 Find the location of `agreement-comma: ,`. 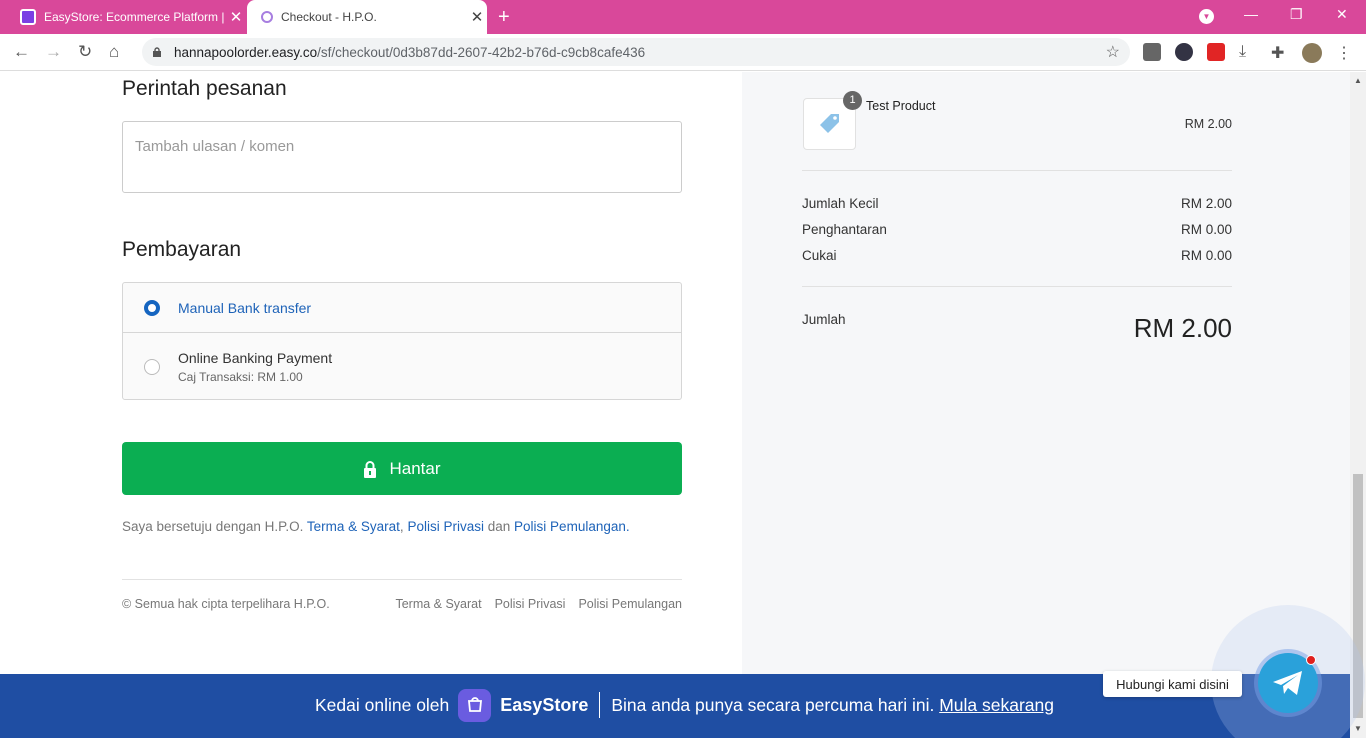

agreement-comma: , is located at coordinates (401, 526).